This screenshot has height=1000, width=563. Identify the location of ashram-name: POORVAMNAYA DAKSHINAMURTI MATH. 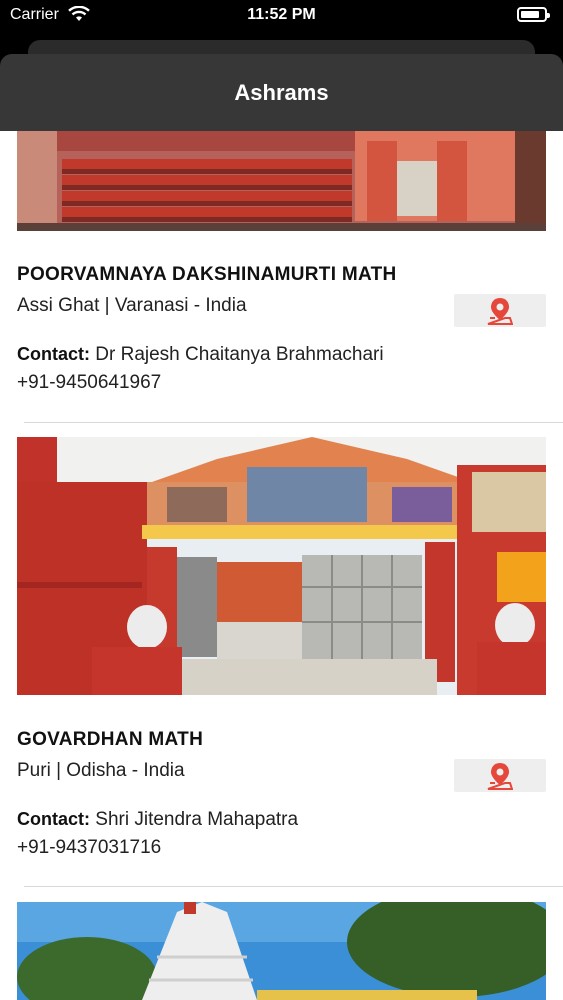
(207, 274).